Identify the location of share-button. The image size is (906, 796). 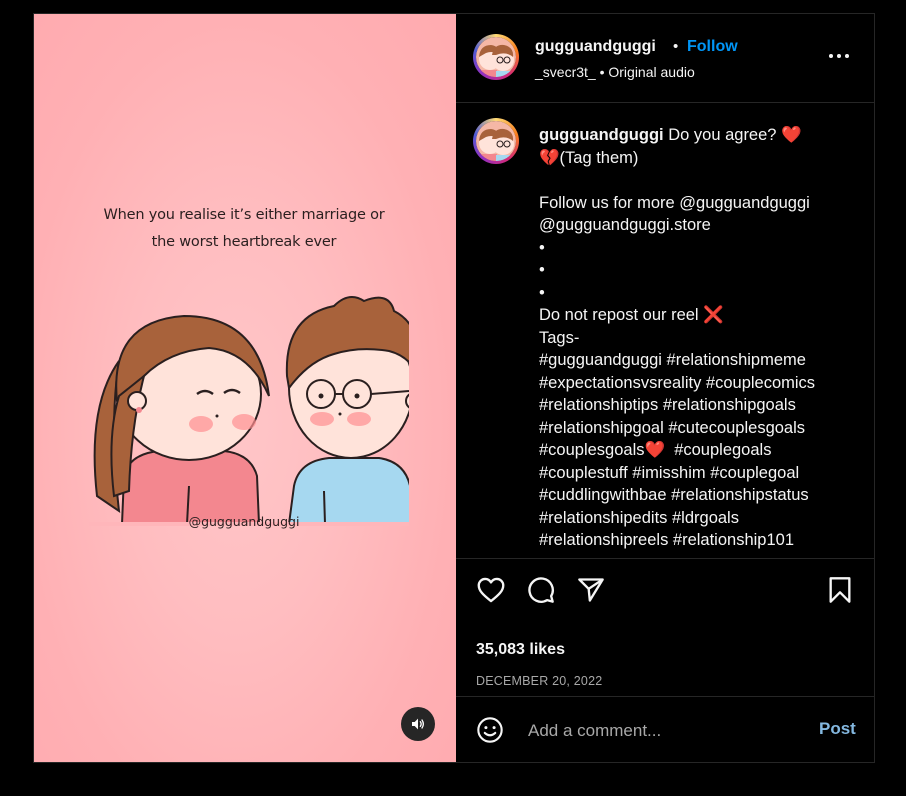
(591, 590).